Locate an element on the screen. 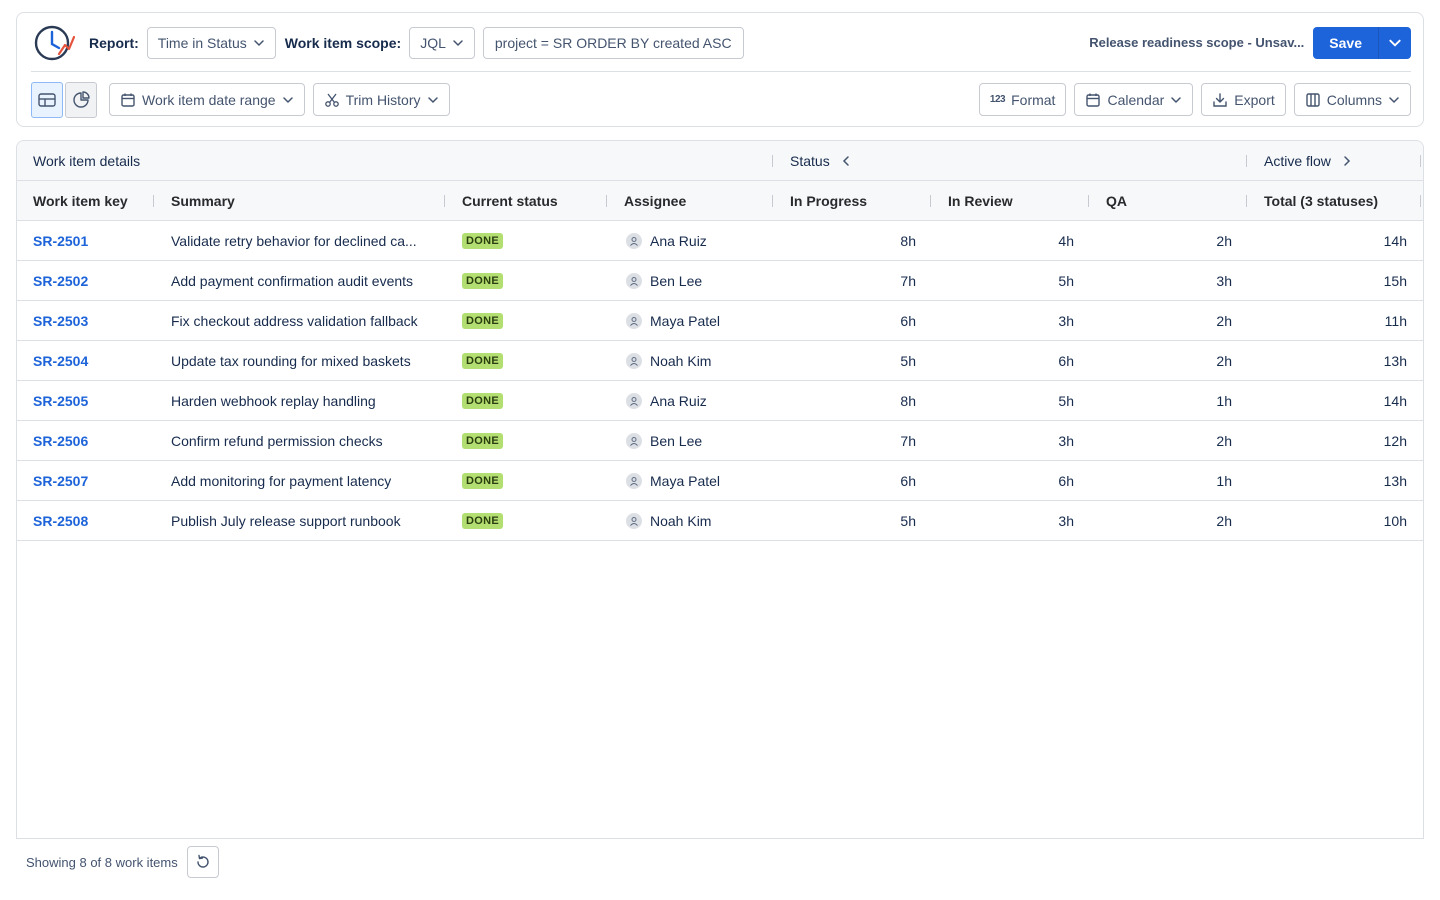 This screenshot has height=900, width=1440. table-footer: Showing 8 of 8 work items is located at coordinates (720, 862).